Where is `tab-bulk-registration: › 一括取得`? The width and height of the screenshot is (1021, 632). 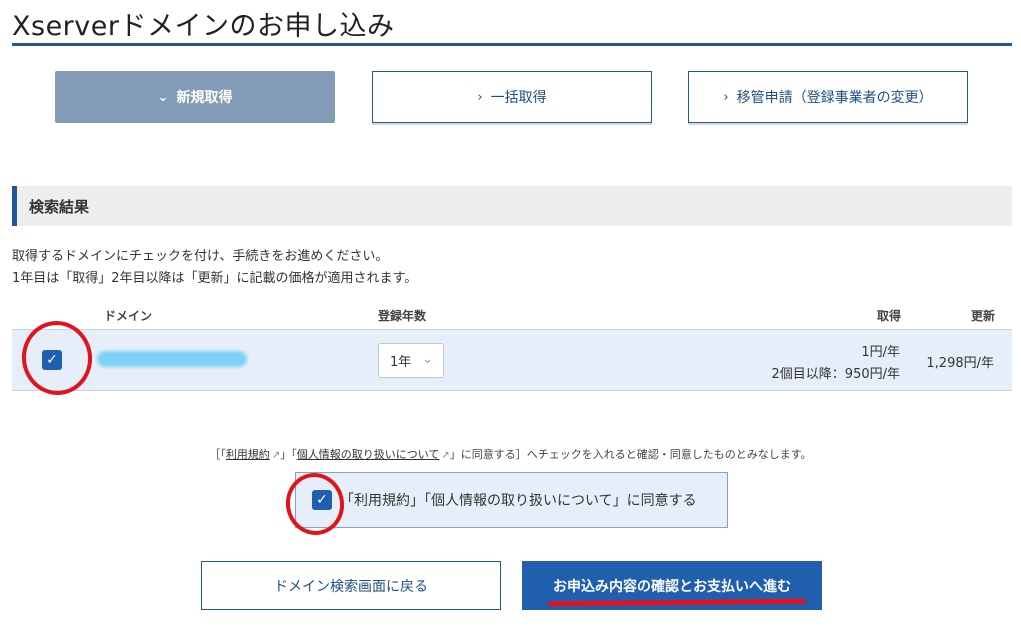
tab-bulk-registration: › 一括取得 is located at coordinates (512, 97).